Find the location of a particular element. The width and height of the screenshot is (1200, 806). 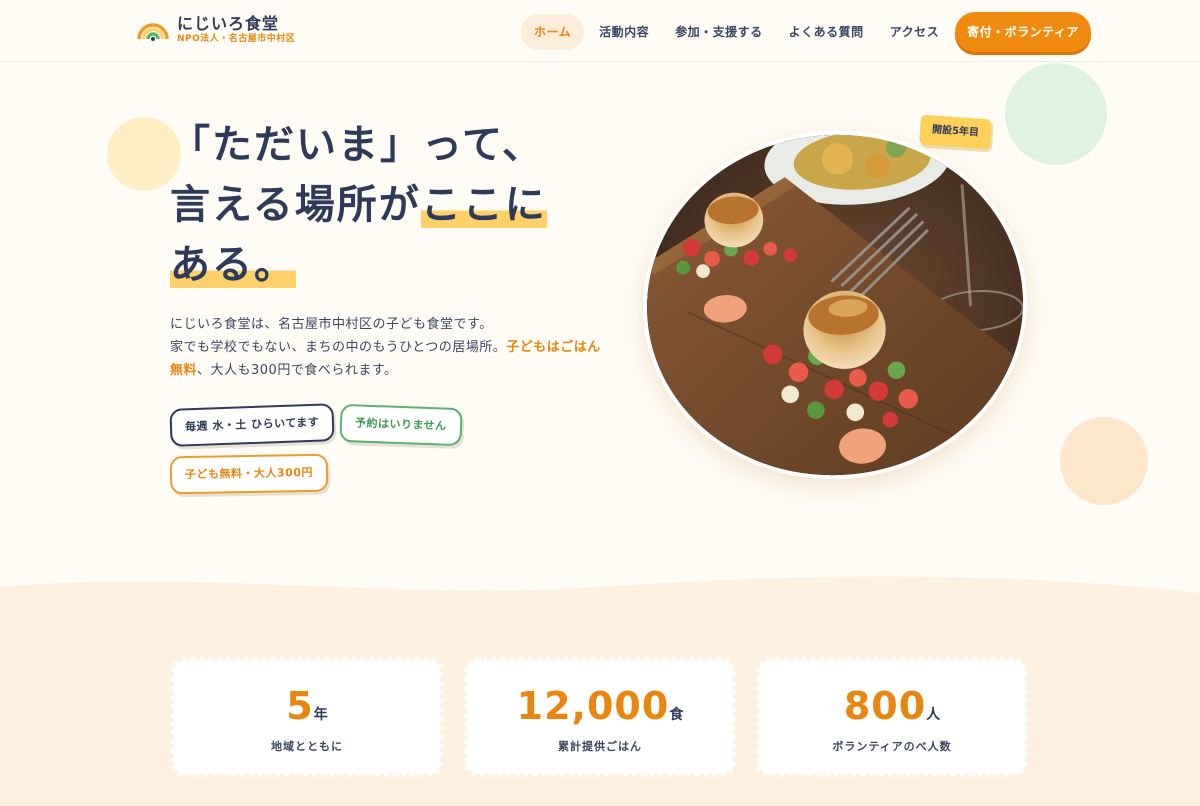

brand-name: にじいろ食堂 is located at coordinates (228, 23).